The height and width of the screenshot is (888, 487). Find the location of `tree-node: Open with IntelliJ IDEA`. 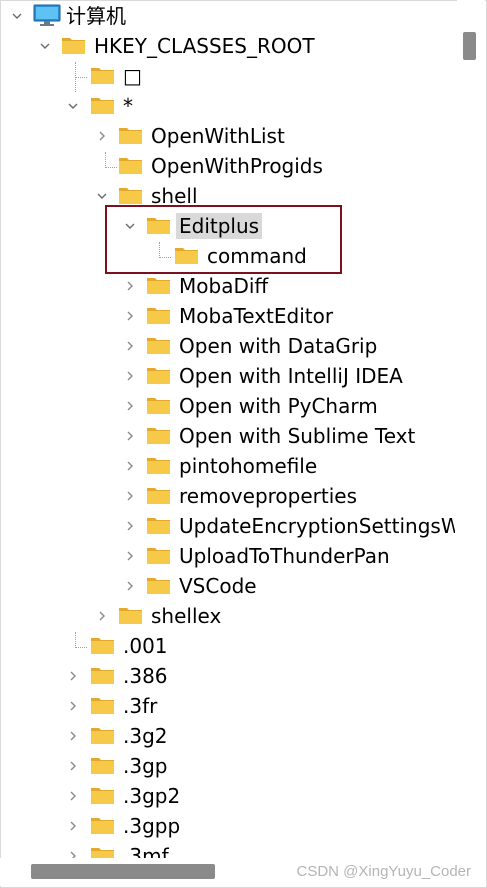

tree-node: Open with IntelliJ IDEA is located at coordinates (227, 377).